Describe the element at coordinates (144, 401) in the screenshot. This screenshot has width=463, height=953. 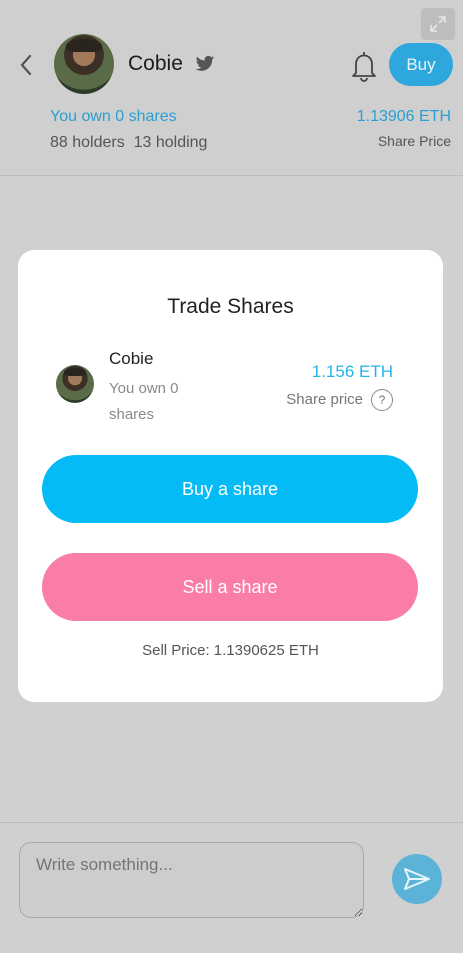
I see `owned-shares-text: You own 0 shares` at that location.